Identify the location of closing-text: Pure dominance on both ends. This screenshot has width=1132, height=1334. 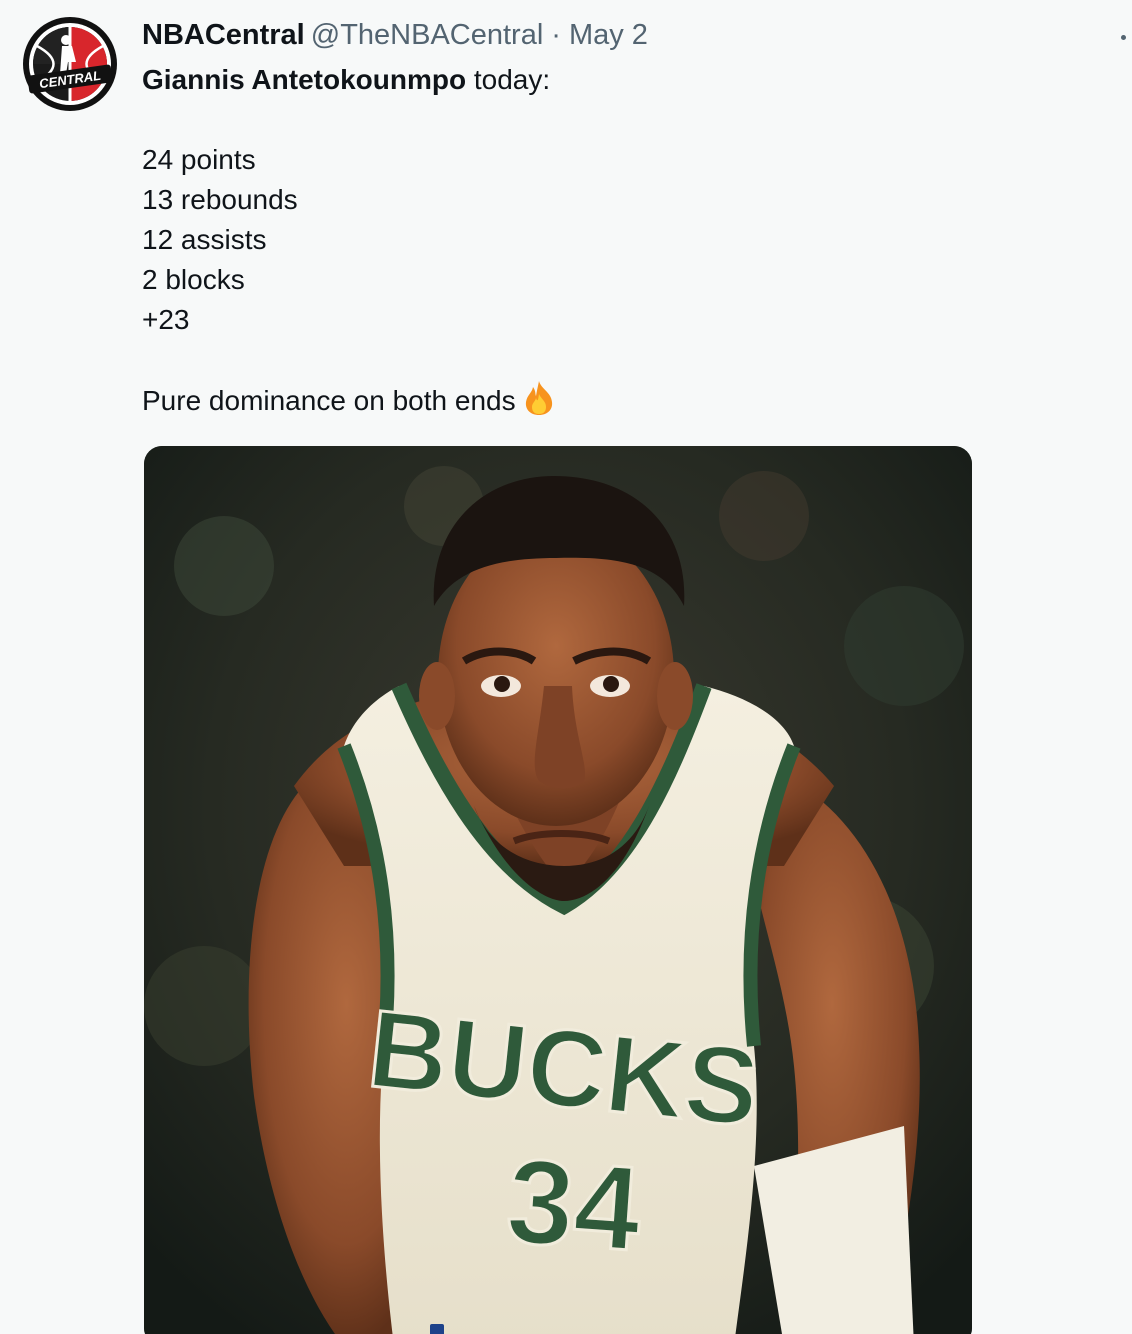
(329, 400).